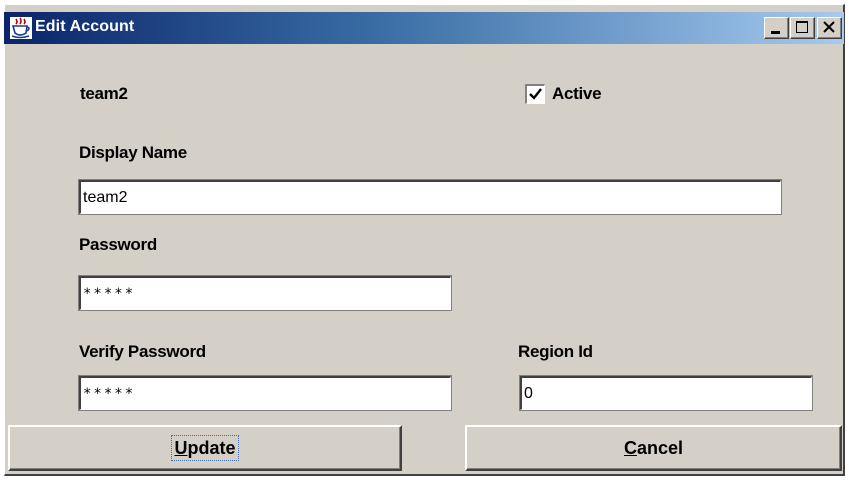 The height and width of the screenshot is (480, 849). I want to click on update-button: Update, so click(205, 448).